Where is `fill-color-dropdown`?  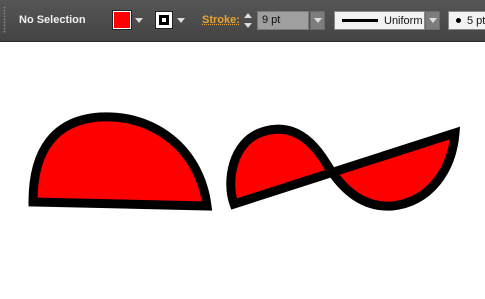 fill-color-dropdown is located at coordinates (139, 20).